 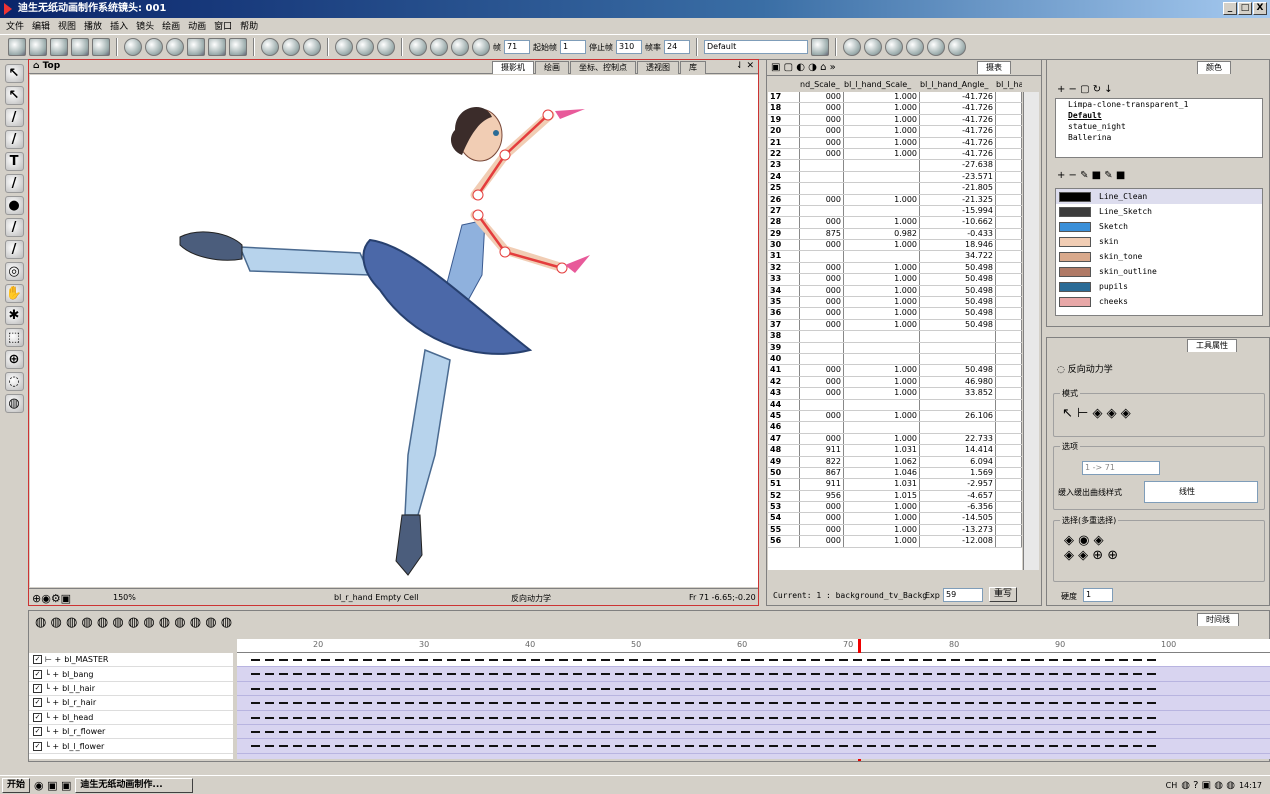 What do you see at coordinates (131, 718) in the screenshot?
I see `layer-row: ✓ └ + bl_head` at bounding box center [131, 718].